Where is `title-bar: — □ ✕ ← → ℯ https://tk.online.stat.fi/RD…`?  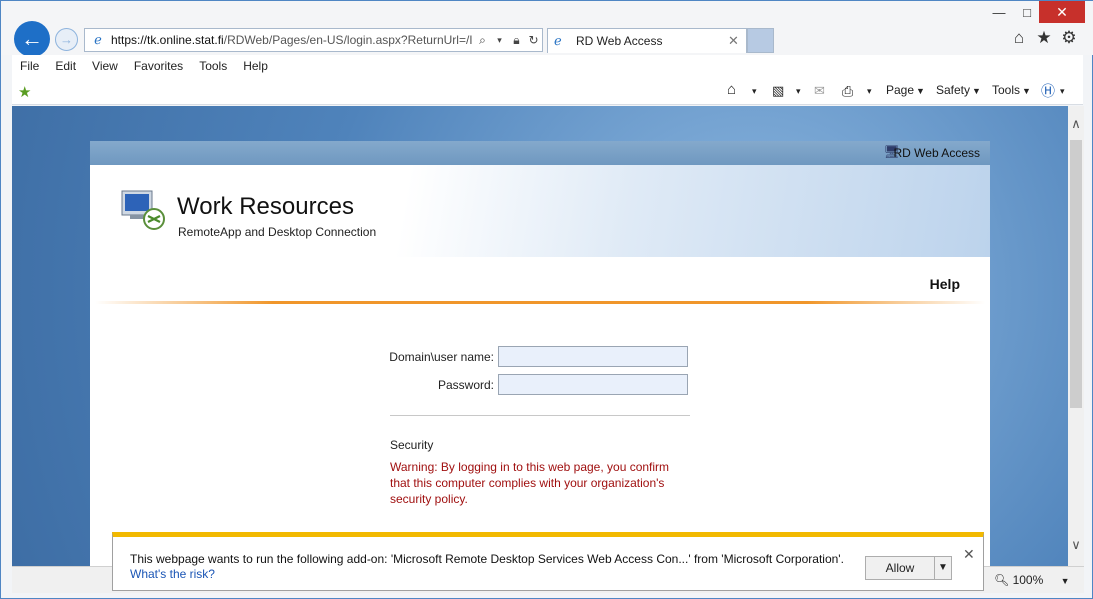 title-bar: — □ ✕ ← → ℯ https://tk.online.stat.fi/RD… is located at coordinates (547, 29).